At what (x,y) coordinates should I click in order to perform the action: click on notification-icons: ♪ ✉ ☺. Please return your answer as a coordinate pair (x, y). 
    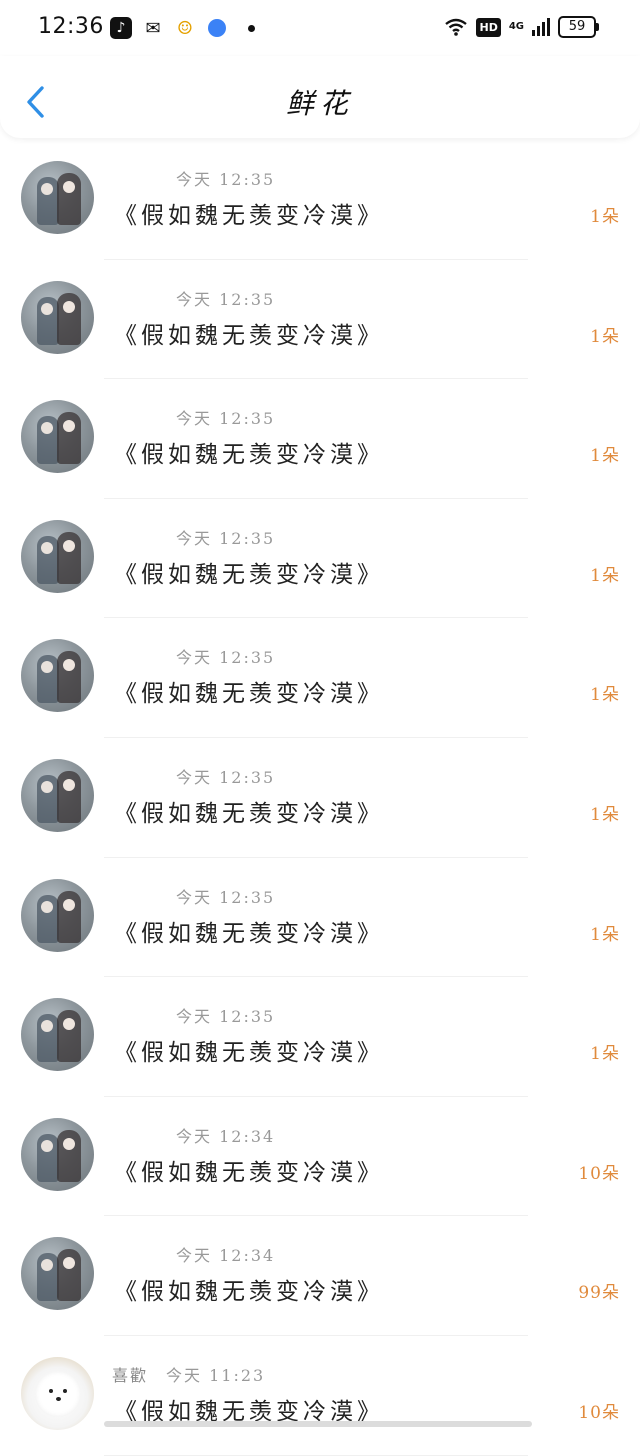
    Looking at the image, I should click on (182, 28).